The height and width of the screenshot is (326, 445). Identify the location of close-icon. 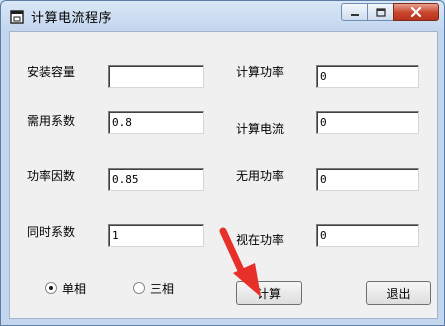
(416, 12).